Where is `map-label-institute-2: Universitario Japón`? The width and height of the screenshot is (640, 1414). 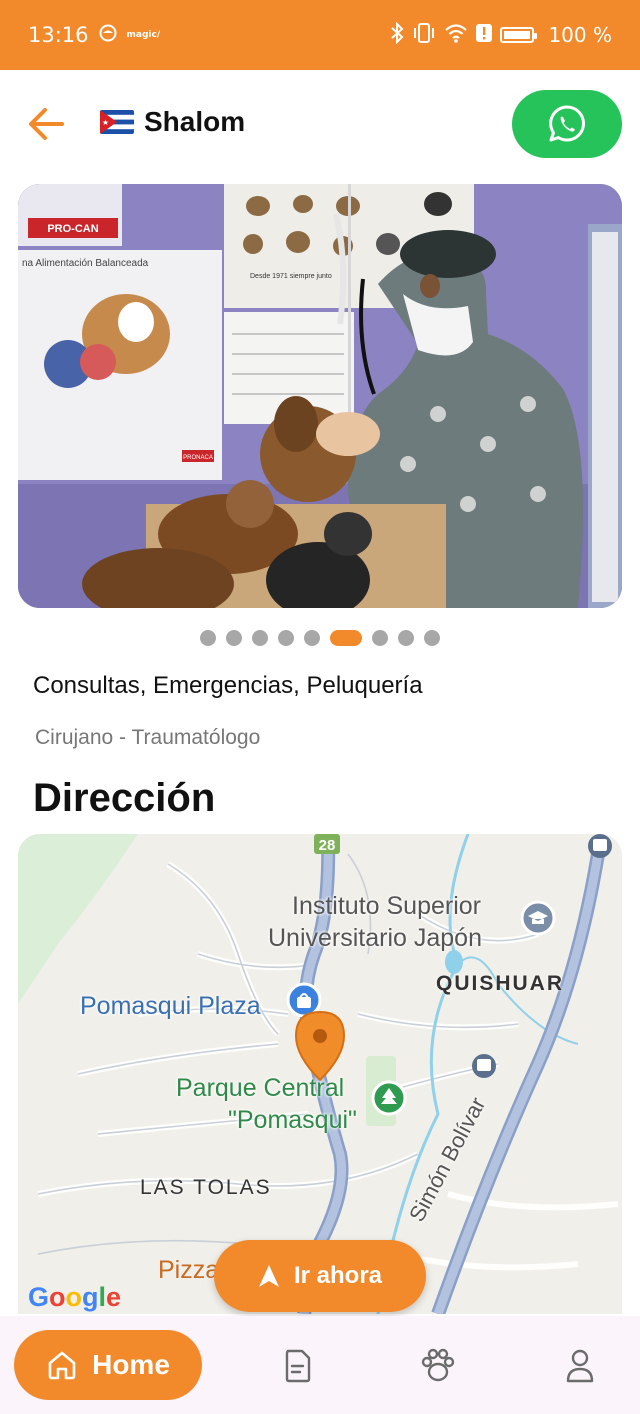 map-label-institute-2: Universitario Japón is located at coordinates (375, 938).